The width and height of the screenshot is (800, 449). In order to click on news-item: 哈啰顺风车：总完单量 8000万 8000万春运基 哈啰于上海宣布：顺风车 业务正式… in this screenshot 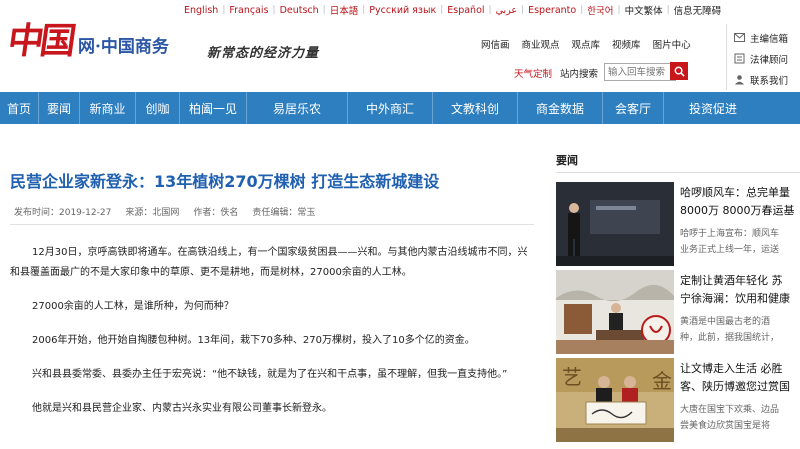, I will do `click(678, 224)`.